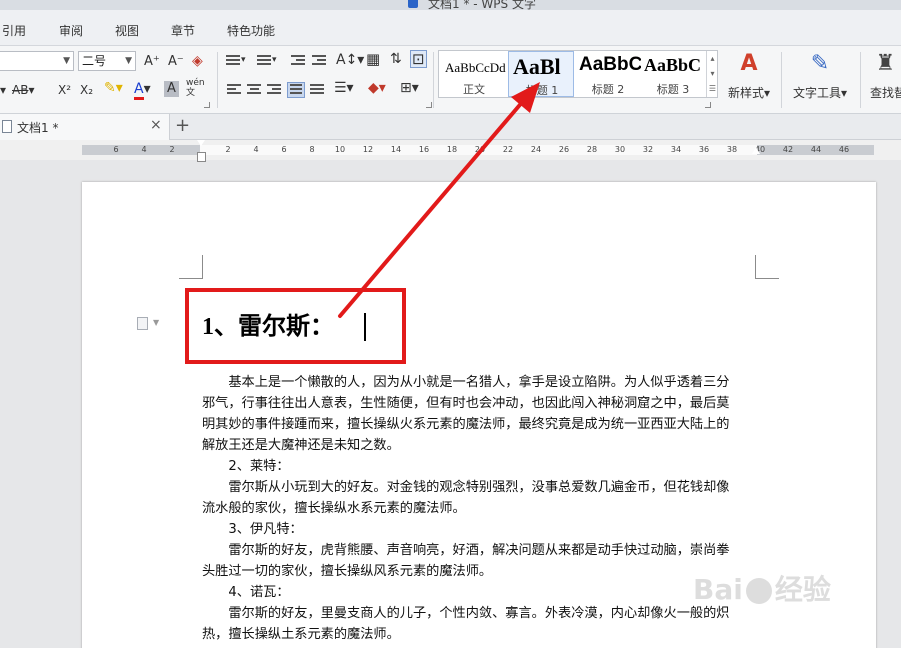 This screenshot has height=648, width=901. What do you see at coordinates (767, 267) in the screenshot?
I see `margin-corner-mark` at bounding box center [767, 267].